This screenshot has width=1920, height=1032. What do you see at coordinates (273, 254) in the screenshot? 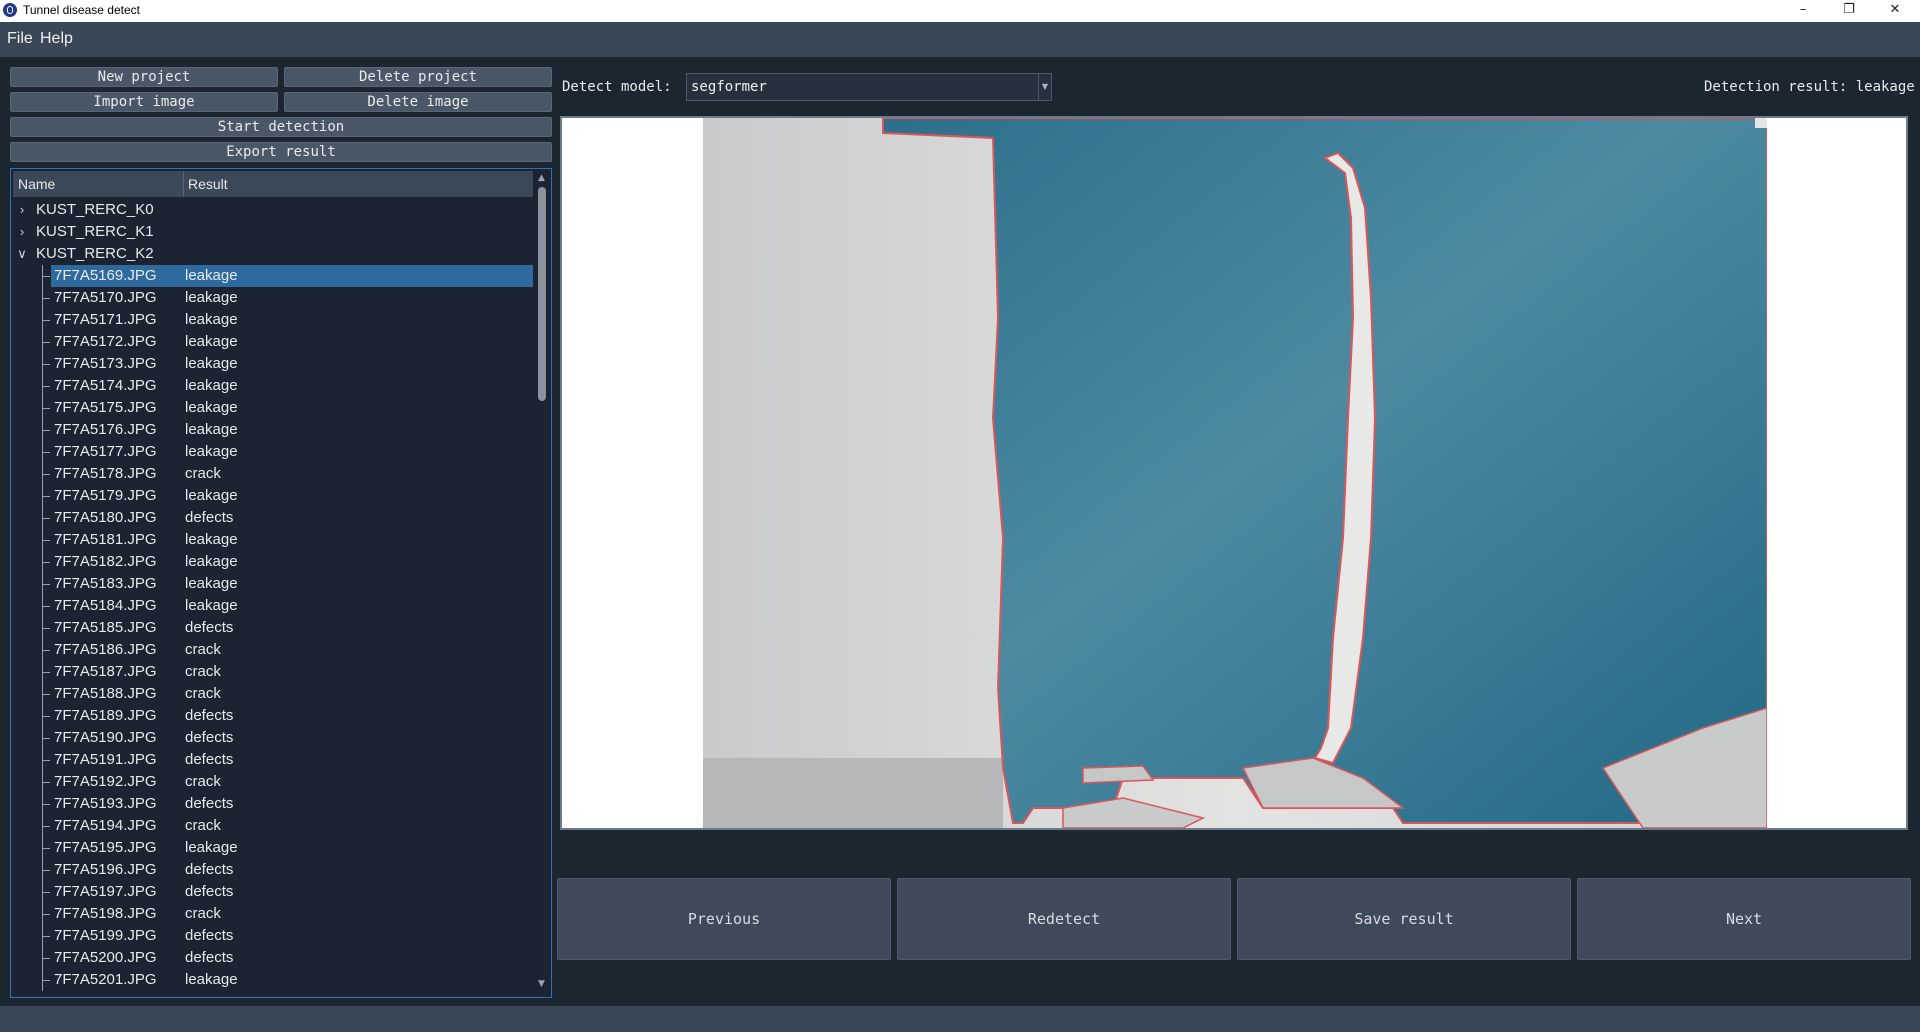
I see `tree-group: ∨ KUST_RERC_K2` at bounding box center [273, 254].